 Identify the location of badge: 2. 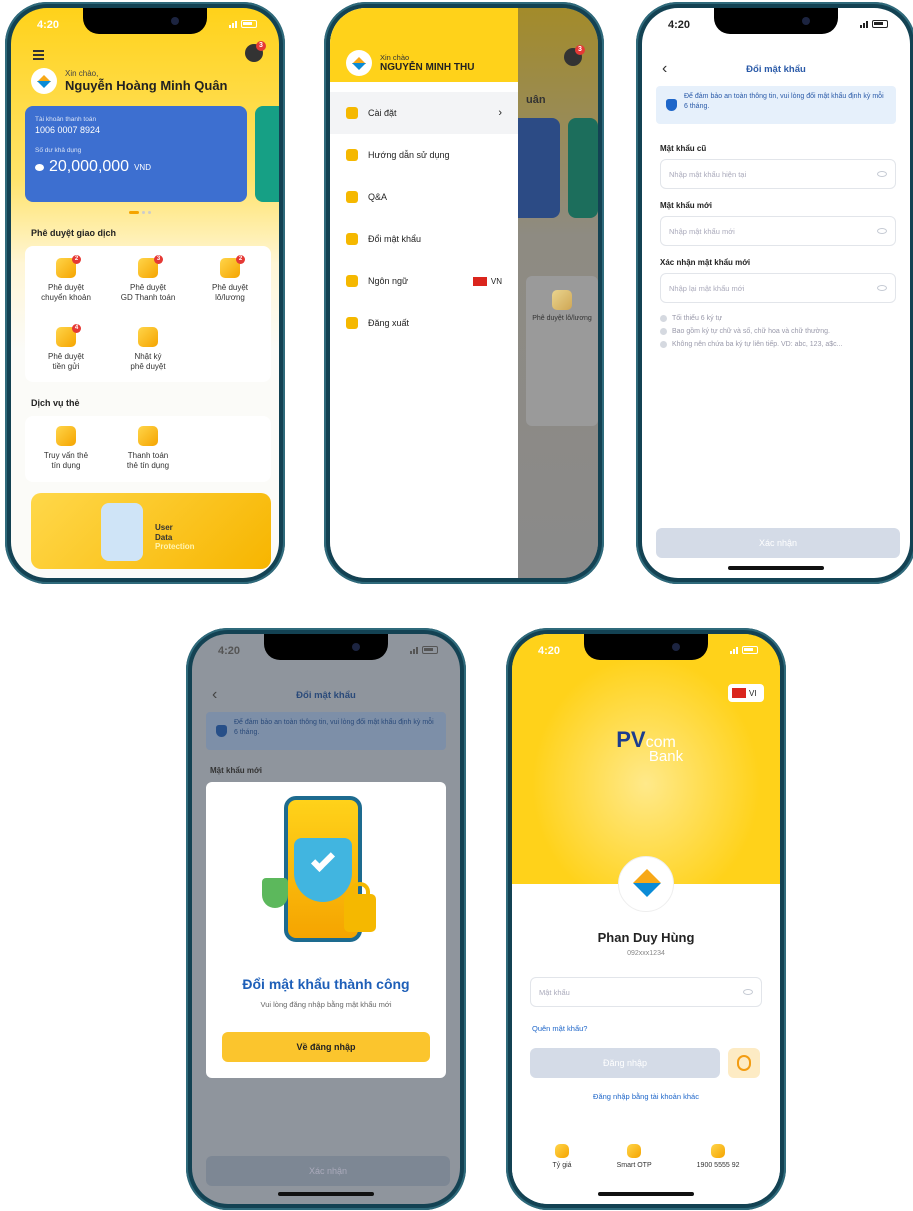
(240, 259).